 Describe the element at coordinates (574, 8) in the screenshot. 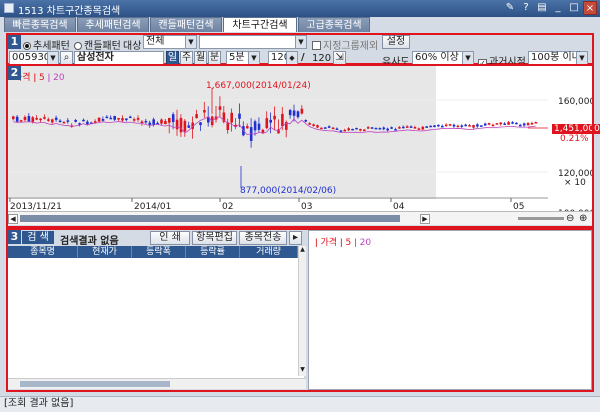

I see `maximize-icon: □` at that location.